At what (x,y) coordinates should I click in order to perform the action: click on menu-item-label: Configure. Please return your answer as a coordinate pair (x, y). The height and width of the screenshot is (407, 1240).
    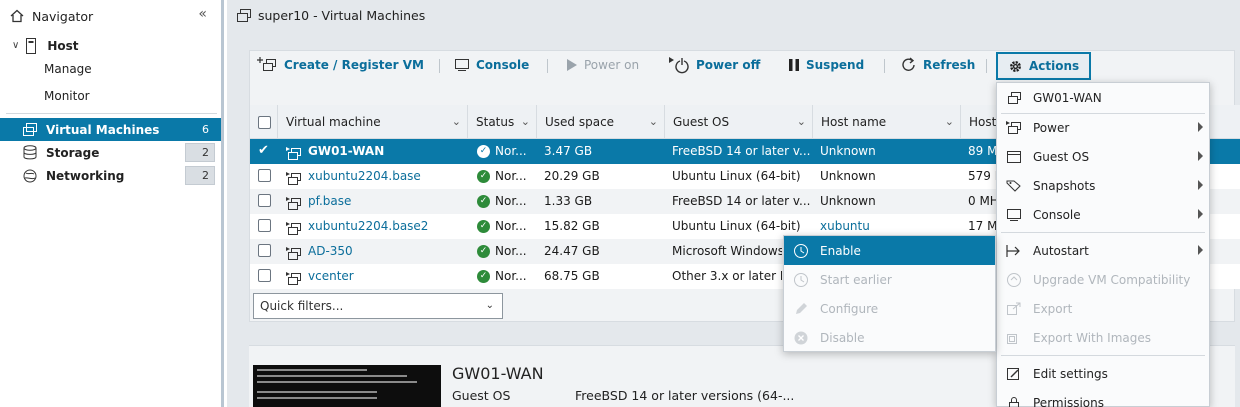
    Looking at the image, I should click on (849, 308).